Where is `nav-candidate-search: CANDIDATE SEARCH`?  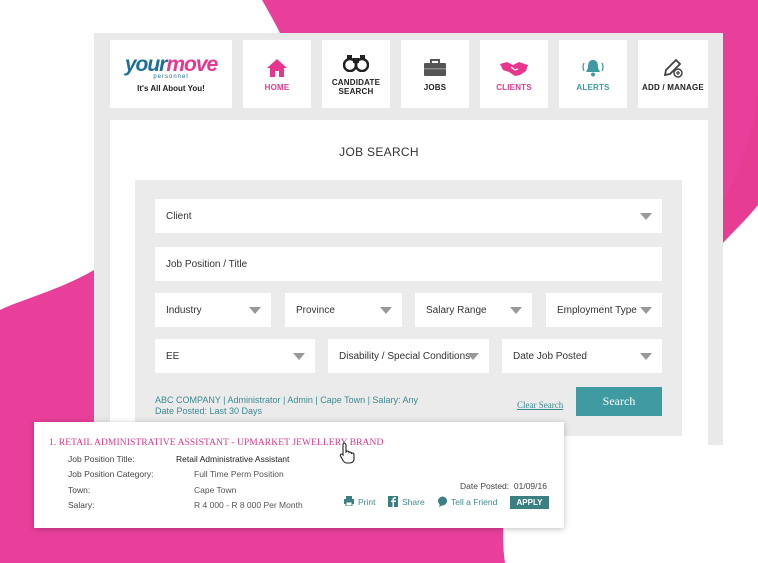
nav-candidate-search: CANDIDATE SEARCH is located at coordinates (356, 74).